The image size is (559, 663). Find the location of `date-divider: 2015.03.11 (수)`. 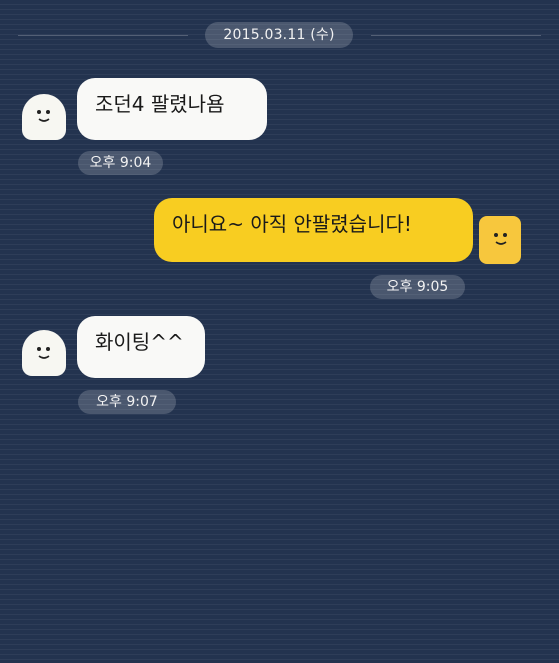

date-divider: 2015.03.11 (수) is located at coordinates (279, 36).